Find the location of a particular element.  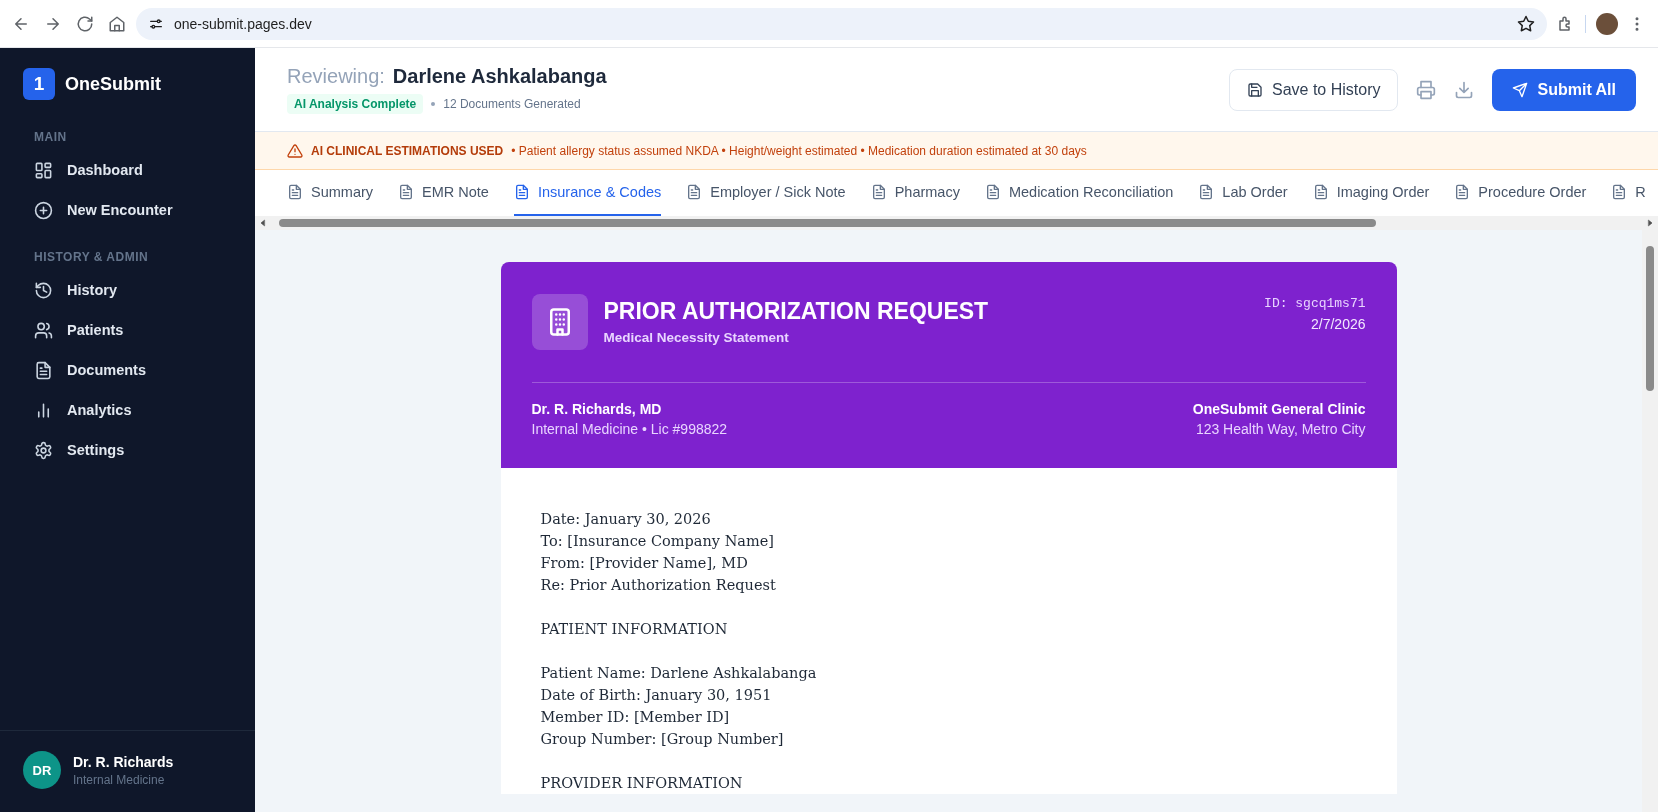

letter-line: From: [Provider Name], MD is located at coordinates (644, 563).